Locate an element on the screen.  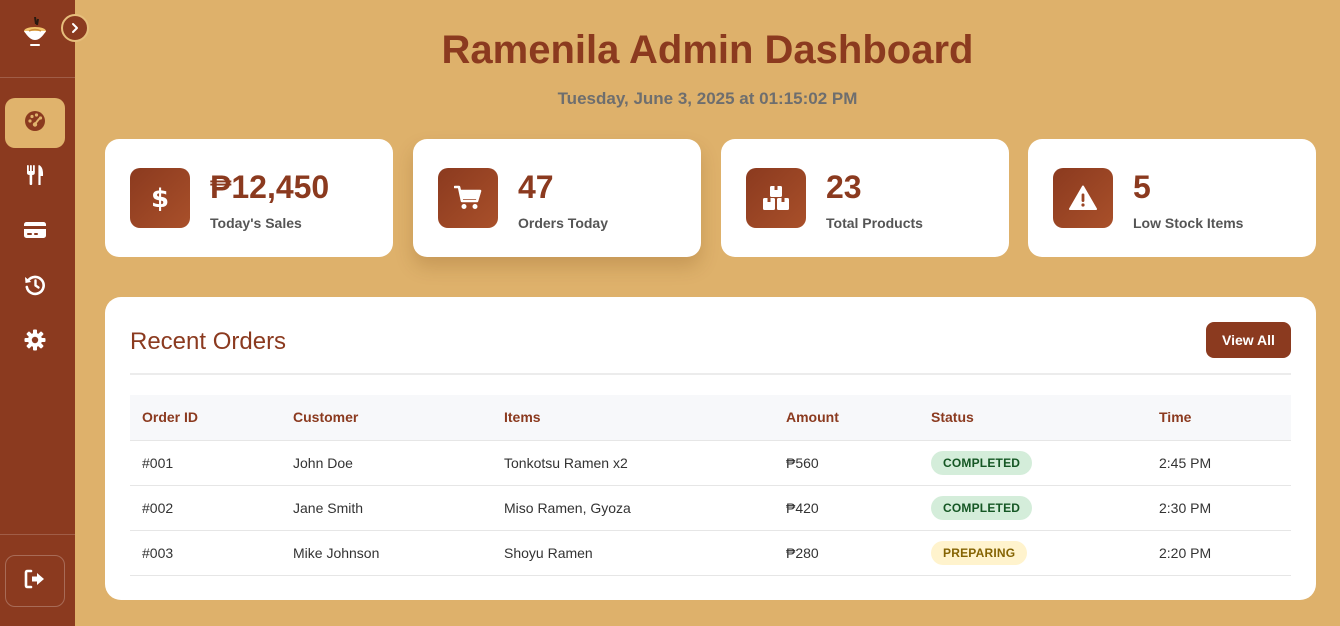
order-time: 2:45 PM is located at coordinates (1219, 463).